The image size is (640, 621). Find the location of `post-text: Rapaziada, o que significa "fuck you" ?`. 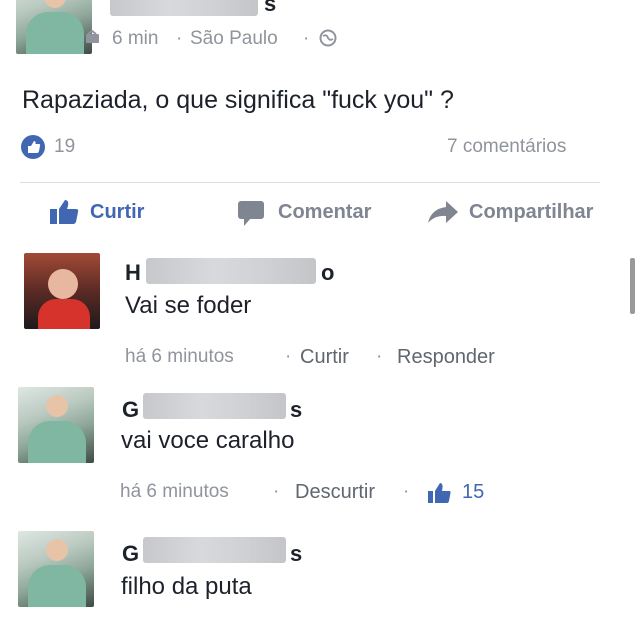

post-text: Rapaziada, o que significa "fuck you" ? is located at coordinates (238, 100).